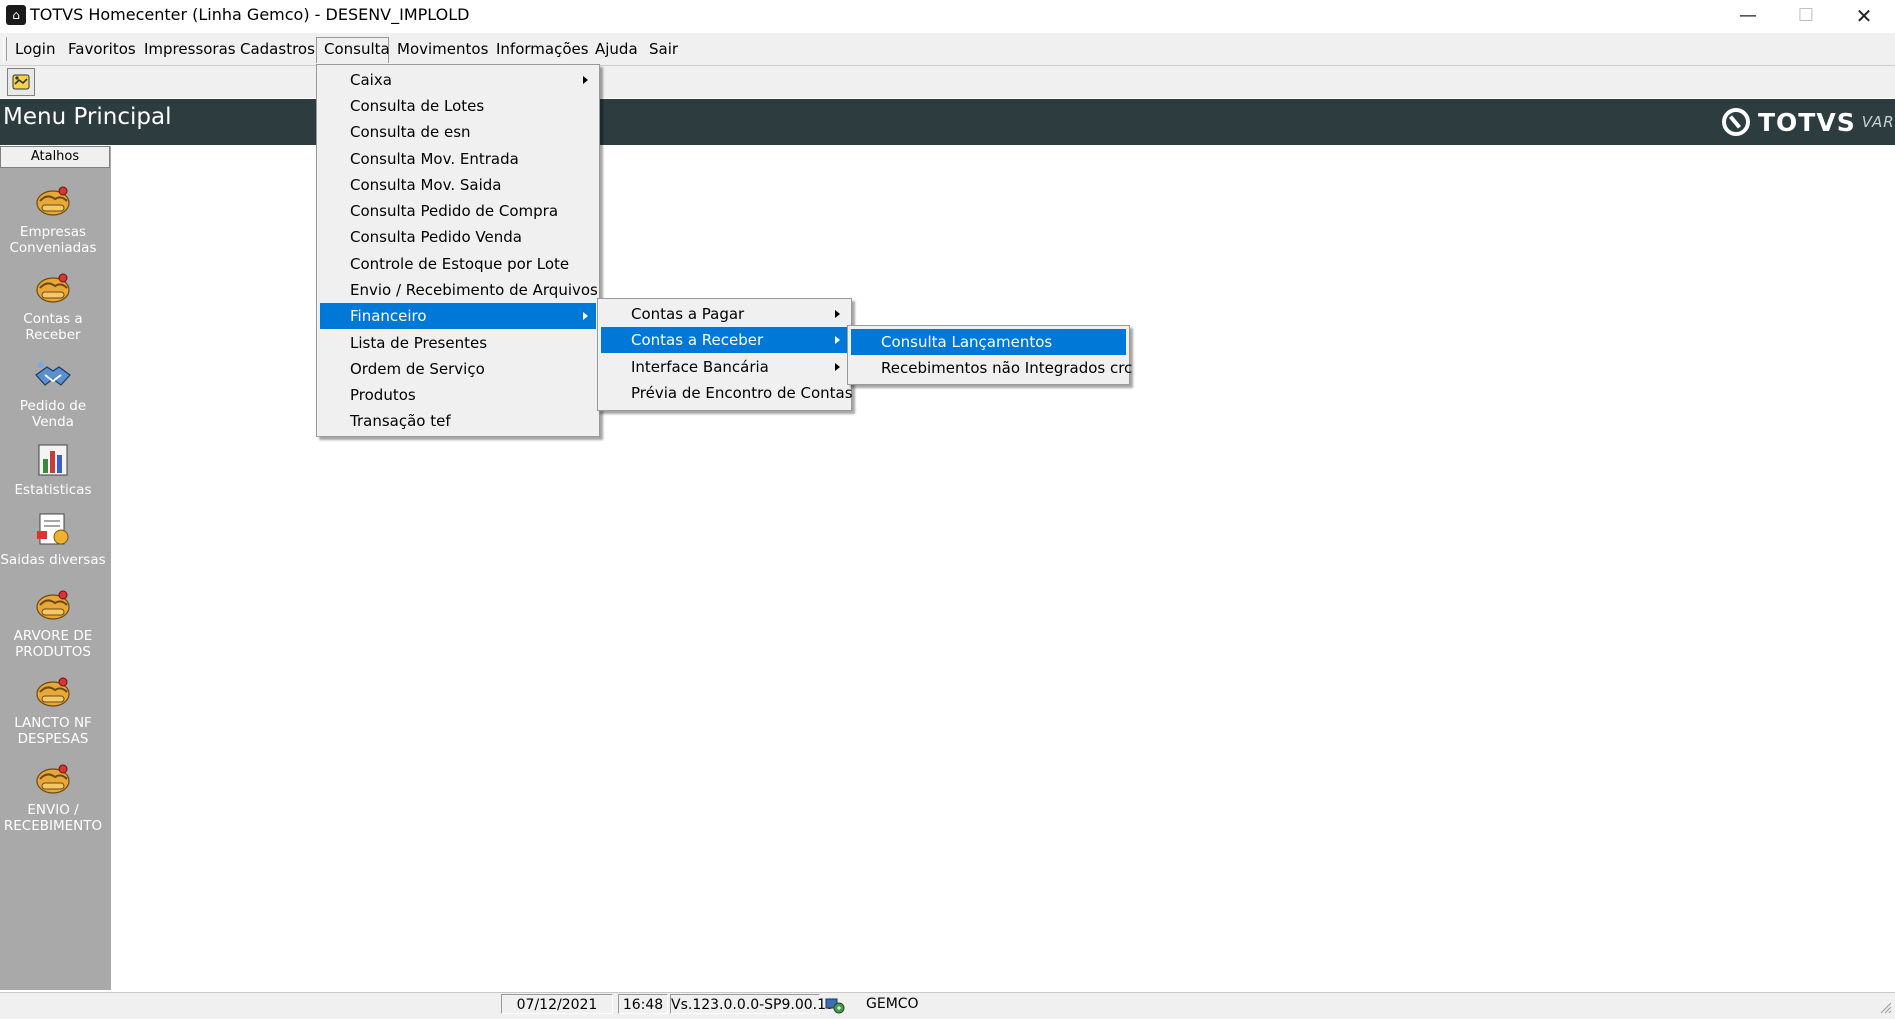 This screenshot has width=1895, height=1019. I want to click on shortcut-label-line1: Pedido de, so click(53, 406).